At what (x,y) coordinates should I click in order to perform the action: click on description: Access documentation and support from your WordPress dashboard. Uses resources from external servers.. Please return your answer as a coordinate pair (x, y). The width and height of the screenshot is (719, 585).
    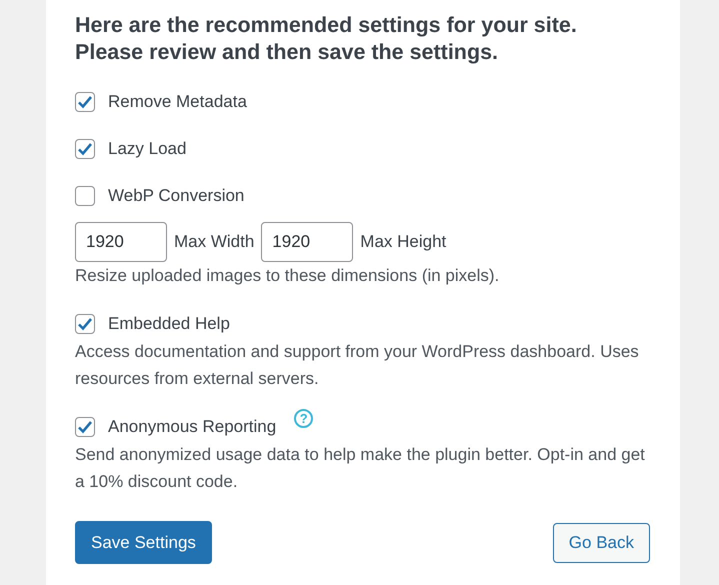
    Looking at the image, I should click on (357, 365).